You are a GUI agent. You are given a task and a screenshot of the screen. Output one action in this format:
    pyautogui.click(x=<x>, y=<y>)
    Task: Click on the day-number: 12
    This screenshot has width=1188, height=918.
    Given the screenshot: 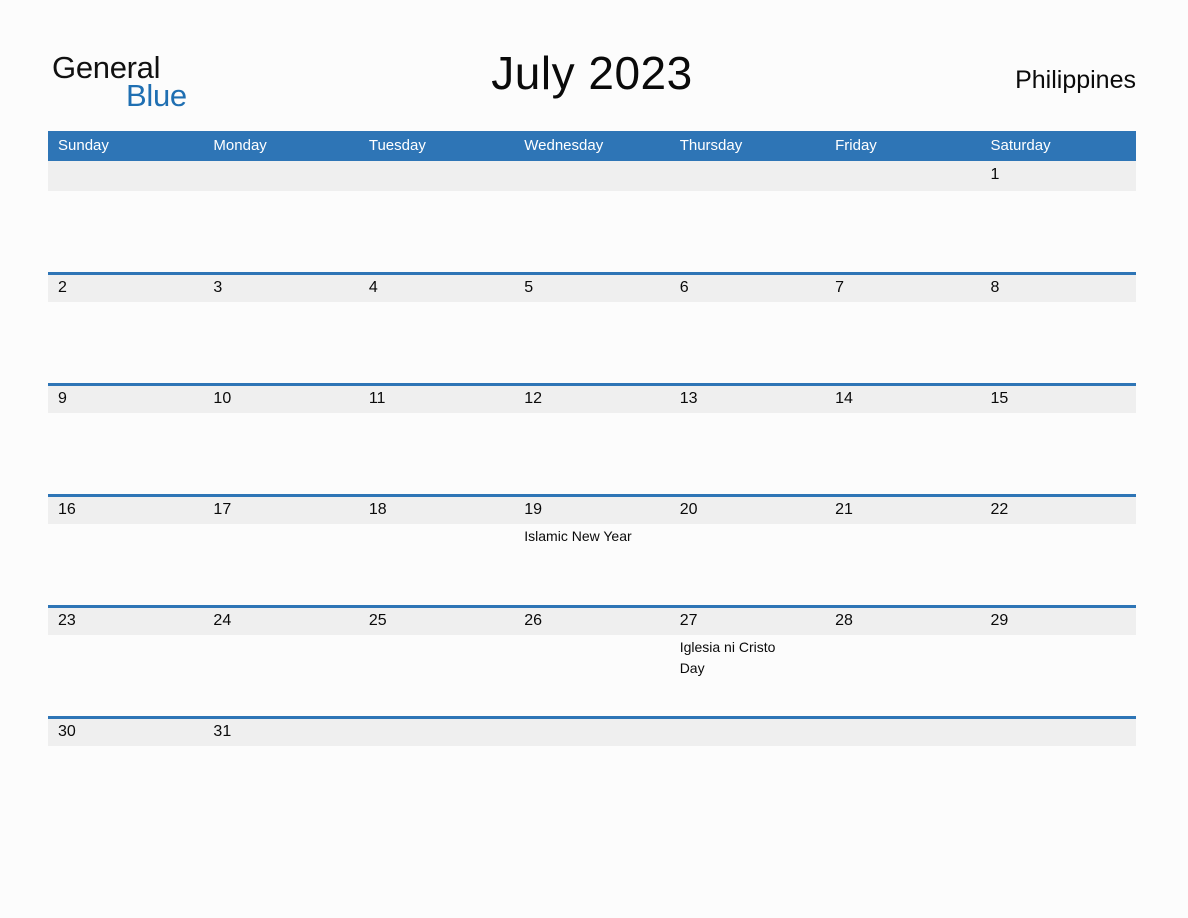 What is the action you would take?
    pyautogui.click(x=533, y=398)
    